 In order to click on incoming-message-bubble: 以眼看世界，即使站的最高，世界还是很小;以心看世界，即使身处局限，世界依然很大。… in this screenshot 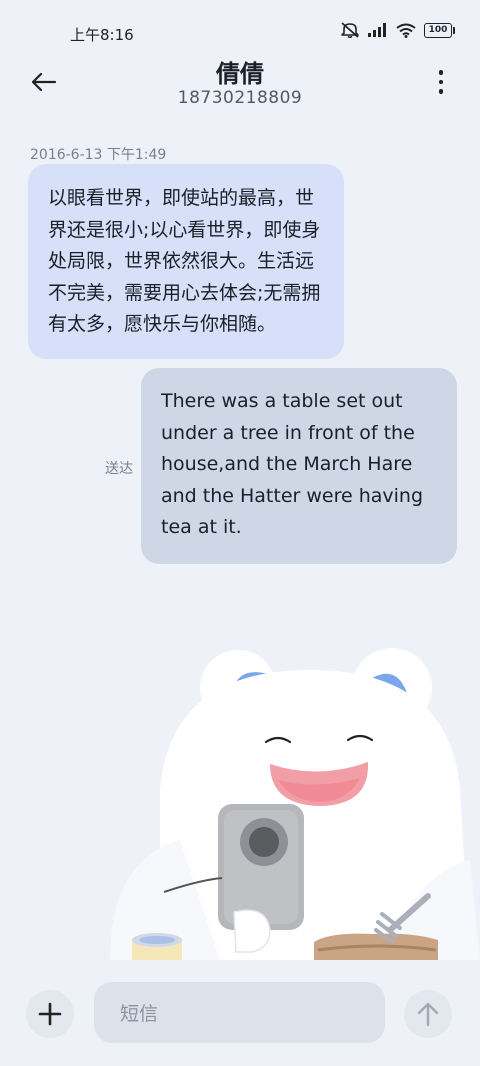, I will do `click(186, 261)`.